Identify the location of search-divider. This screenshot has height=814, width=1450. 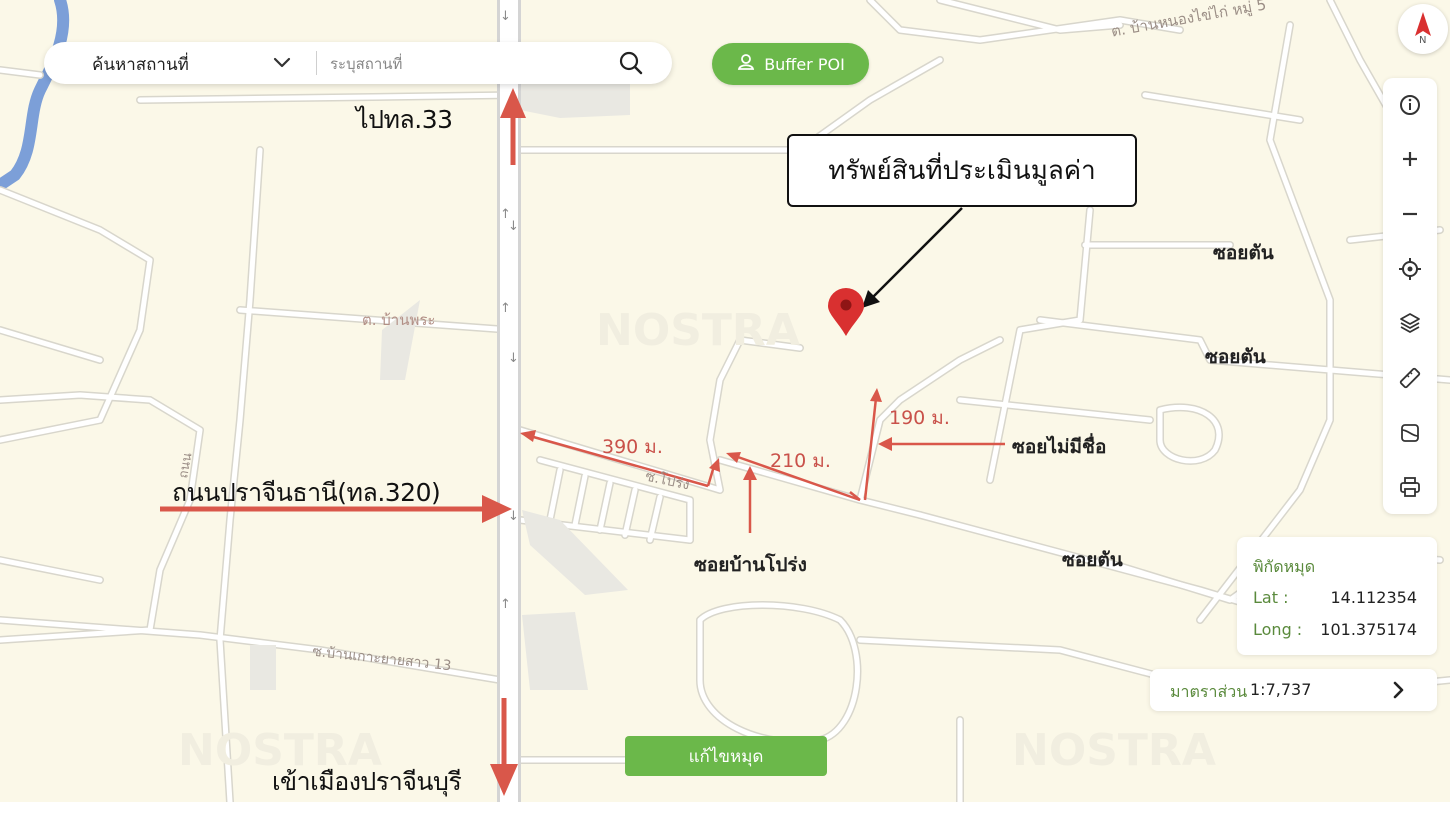
(316, 63).